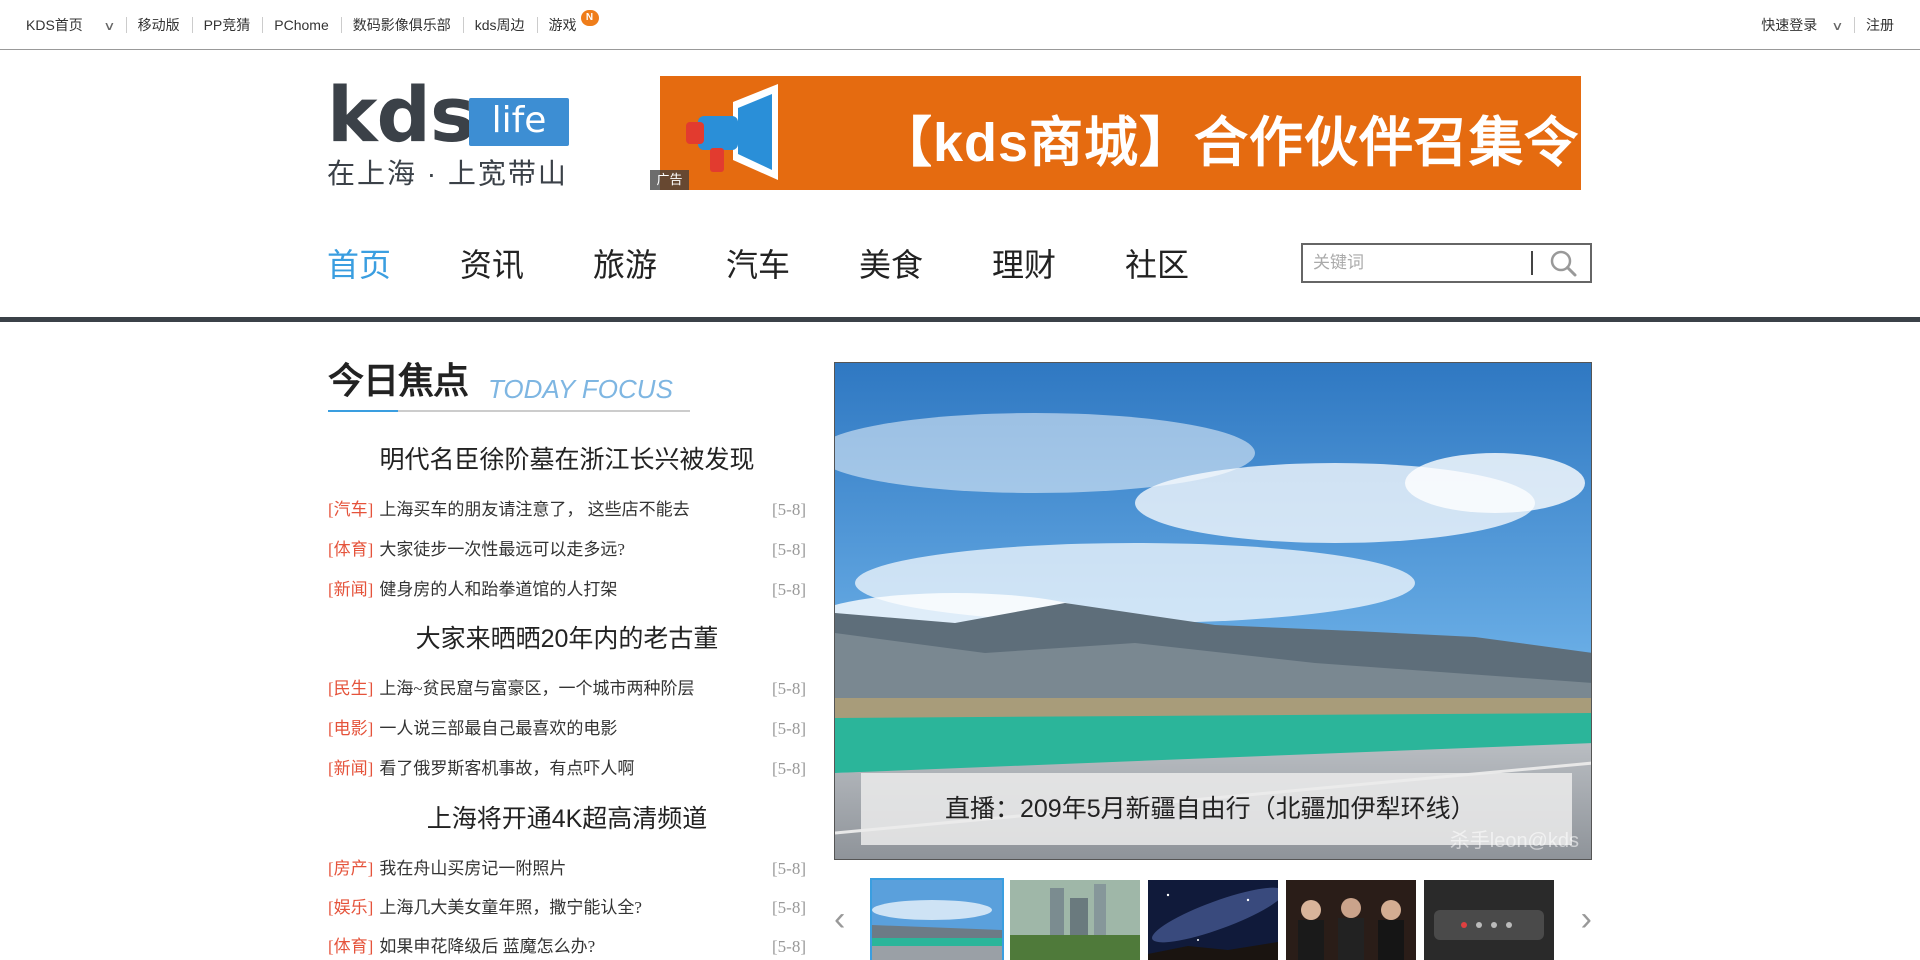 The height and width of the screenshot is (960, 1920). Describe the element at coordinates (1423, 263) in the screenshot. I see `search-input` at that location.